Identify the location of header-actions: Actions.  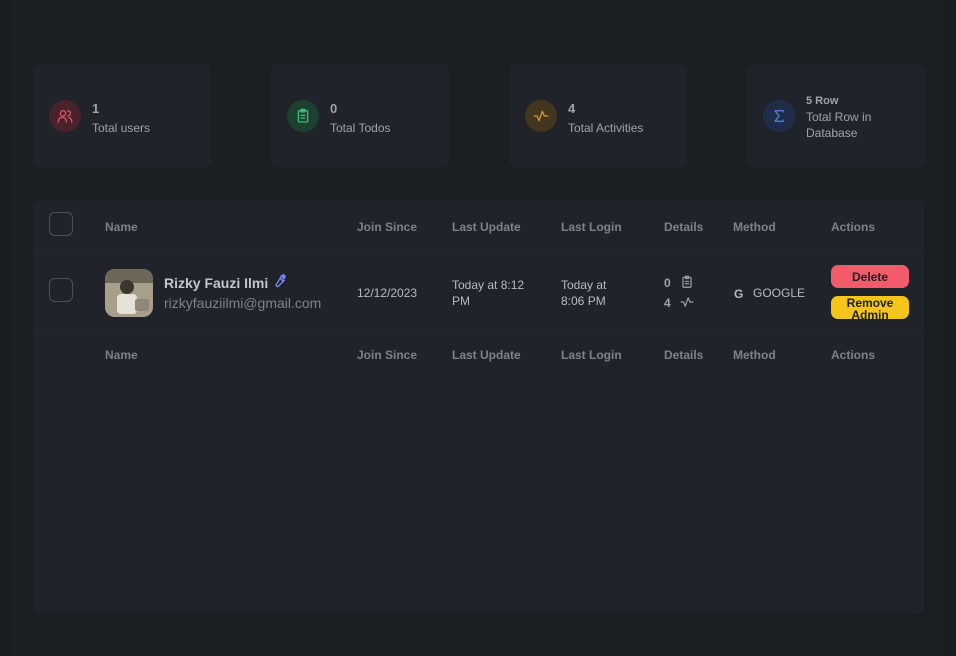
(853, 227).